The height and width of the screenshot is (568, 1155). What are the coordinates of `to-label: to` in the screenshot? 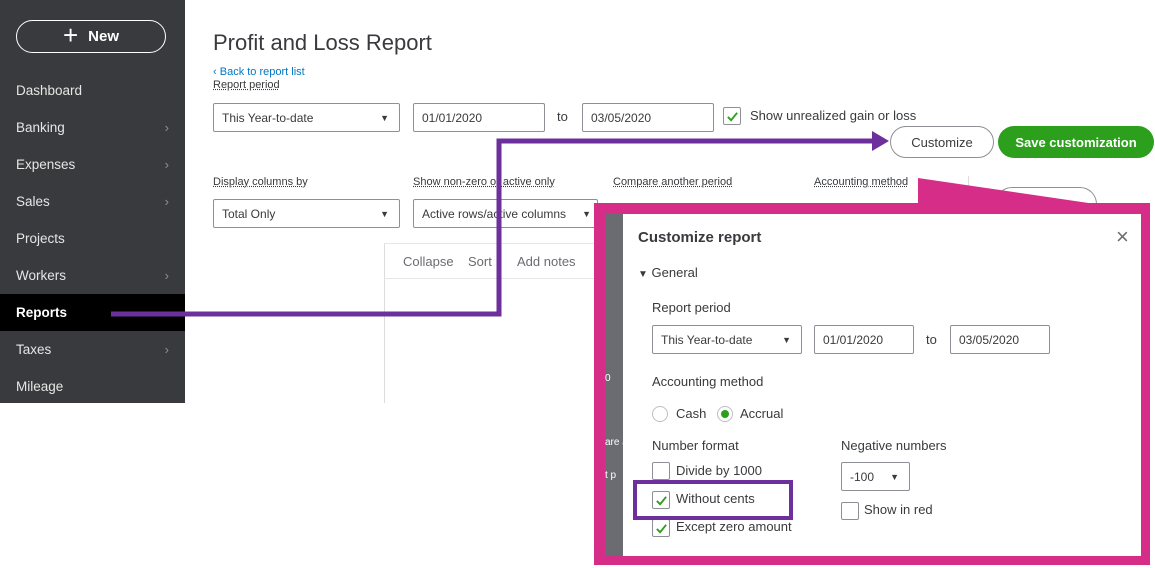 It's located at (562, 116).